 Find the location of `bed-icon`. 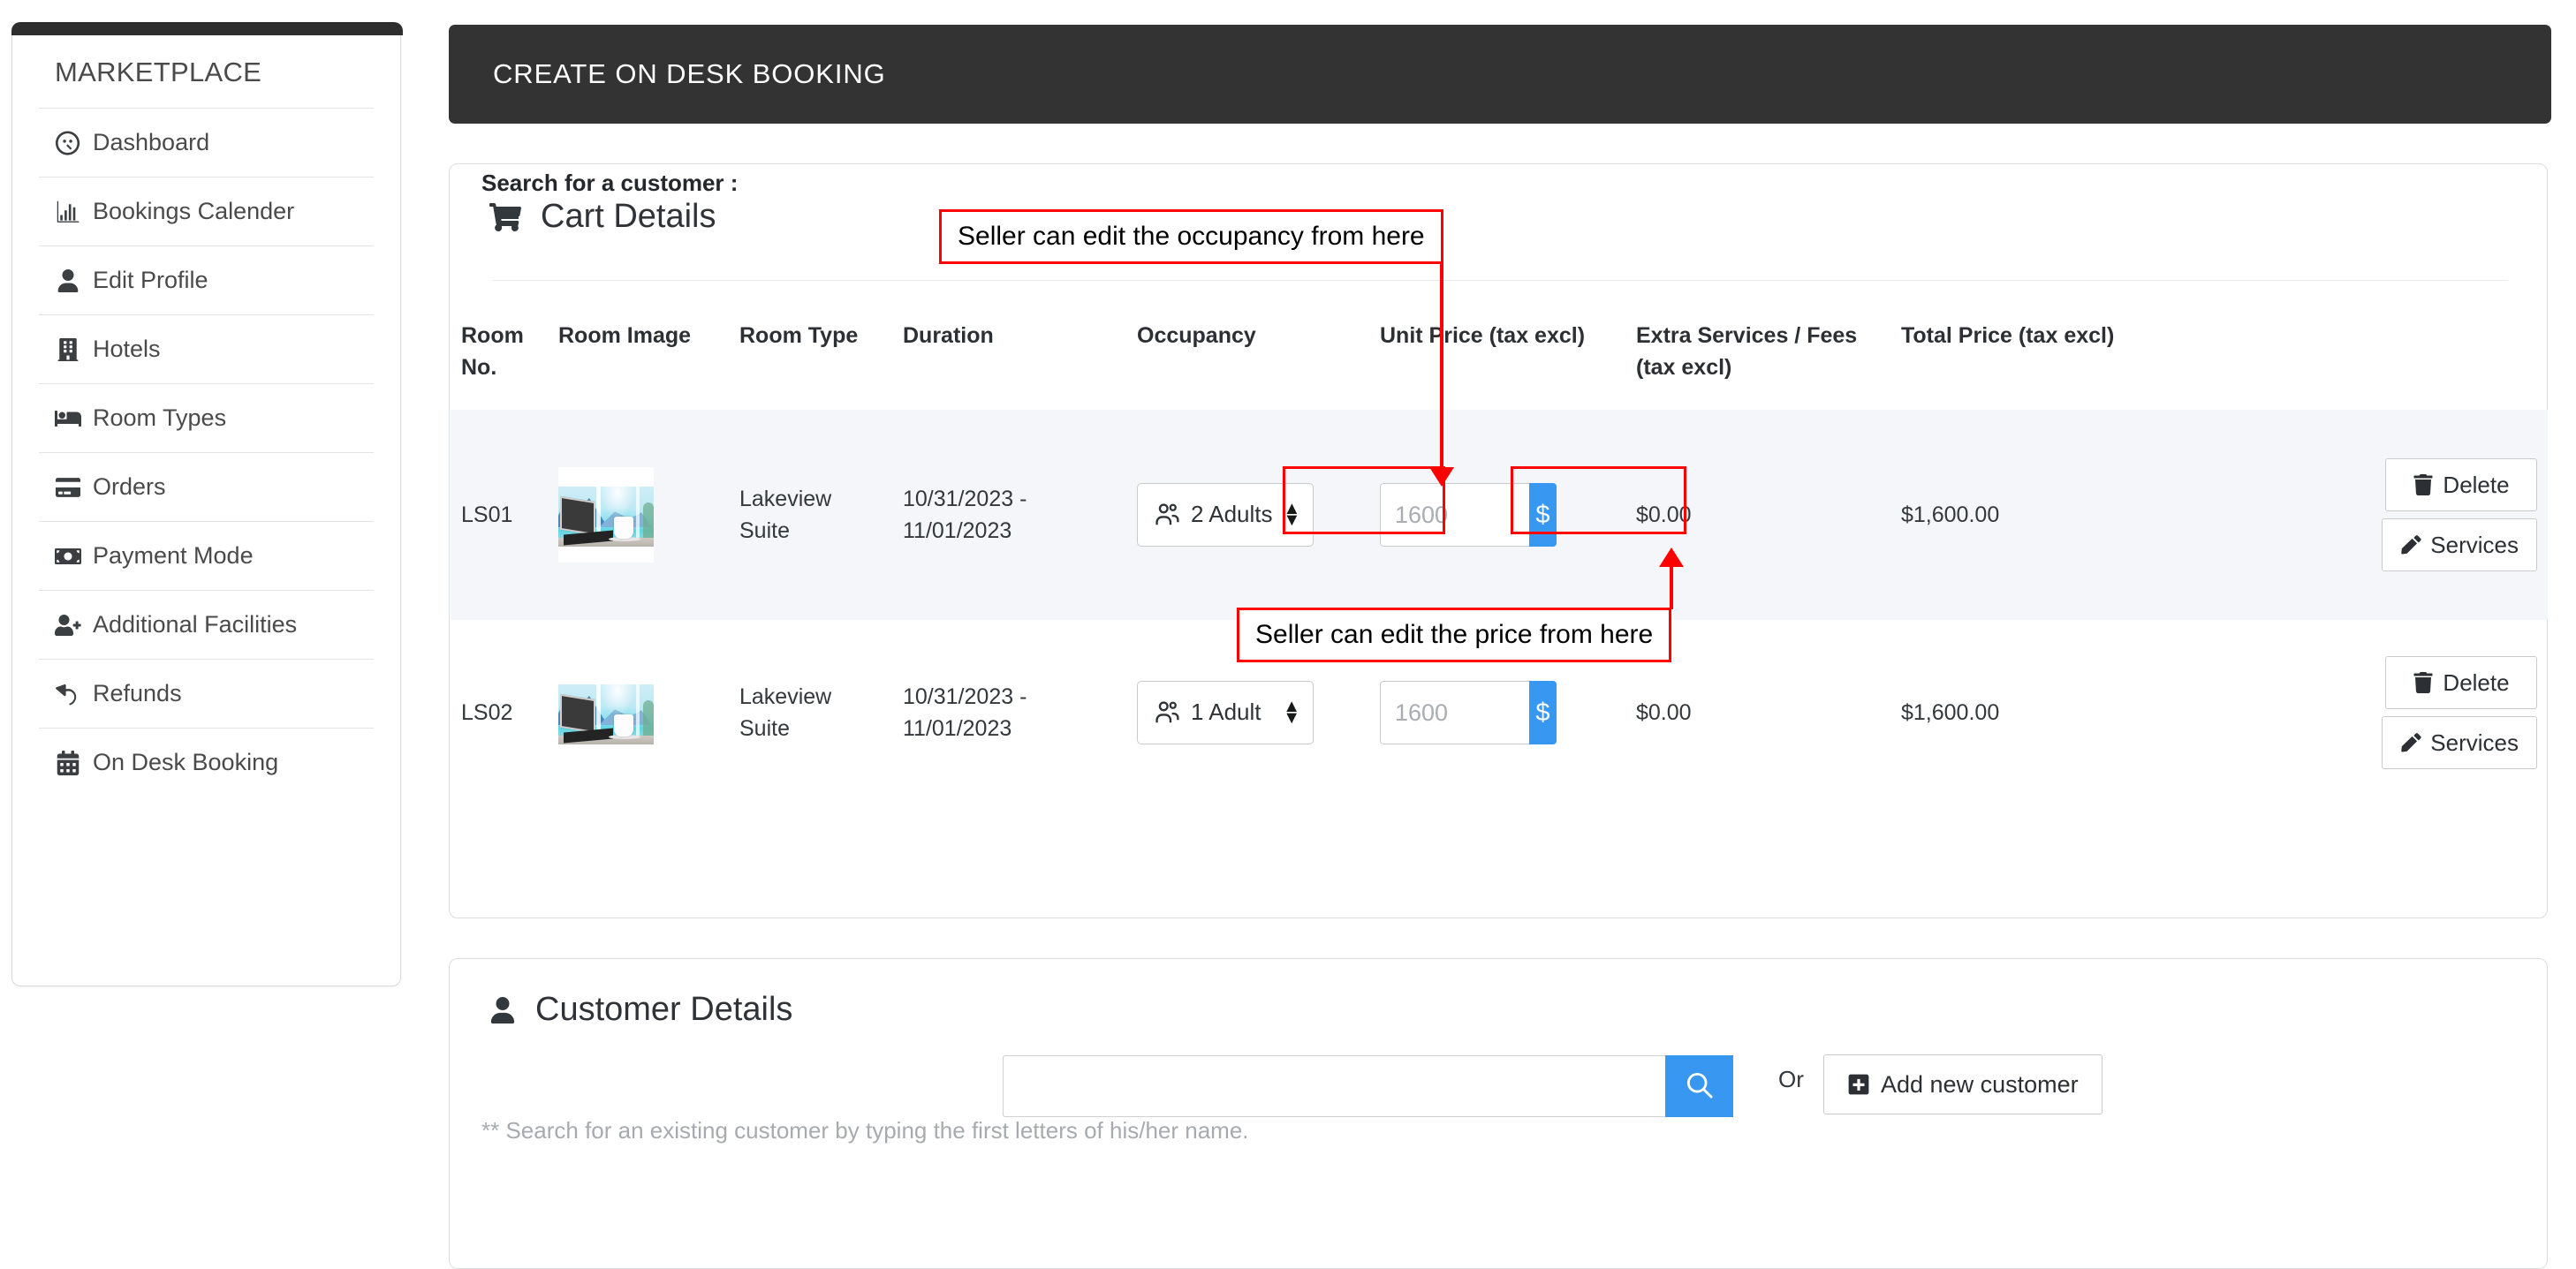

bed-icon is located at coordinates (68, 419).